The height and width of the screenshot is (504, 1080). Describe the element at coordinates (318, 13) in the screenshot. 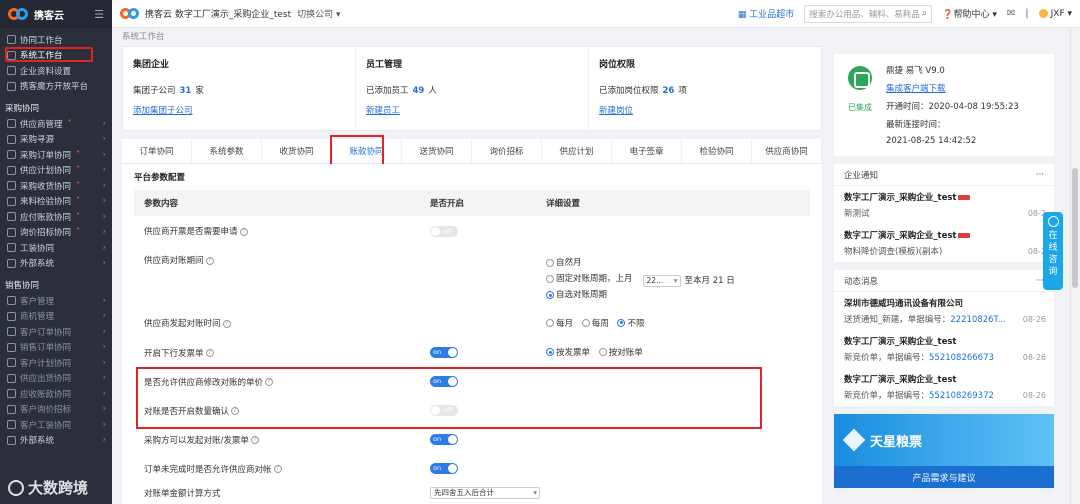

I see `switch-company-button: 切换公司 ▾` at that location.